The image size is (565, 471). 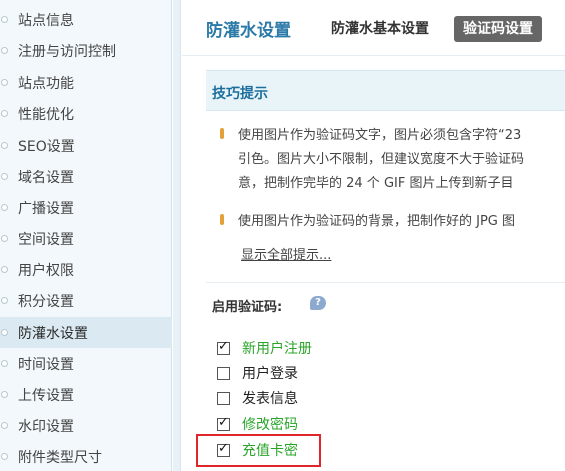 I want to click on tab-anti-spam-basic: 防灌水基本设置, so click(x=380, y=29).